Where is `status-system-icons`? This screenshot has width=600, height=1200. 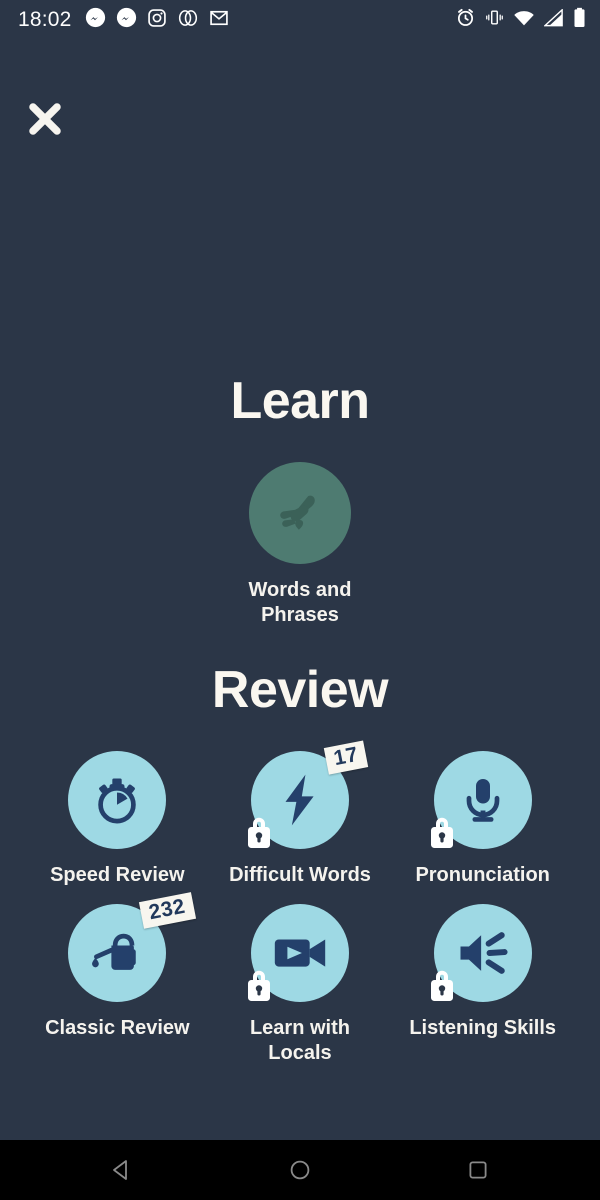 status-system-icons is located at coordinates (520, 20).